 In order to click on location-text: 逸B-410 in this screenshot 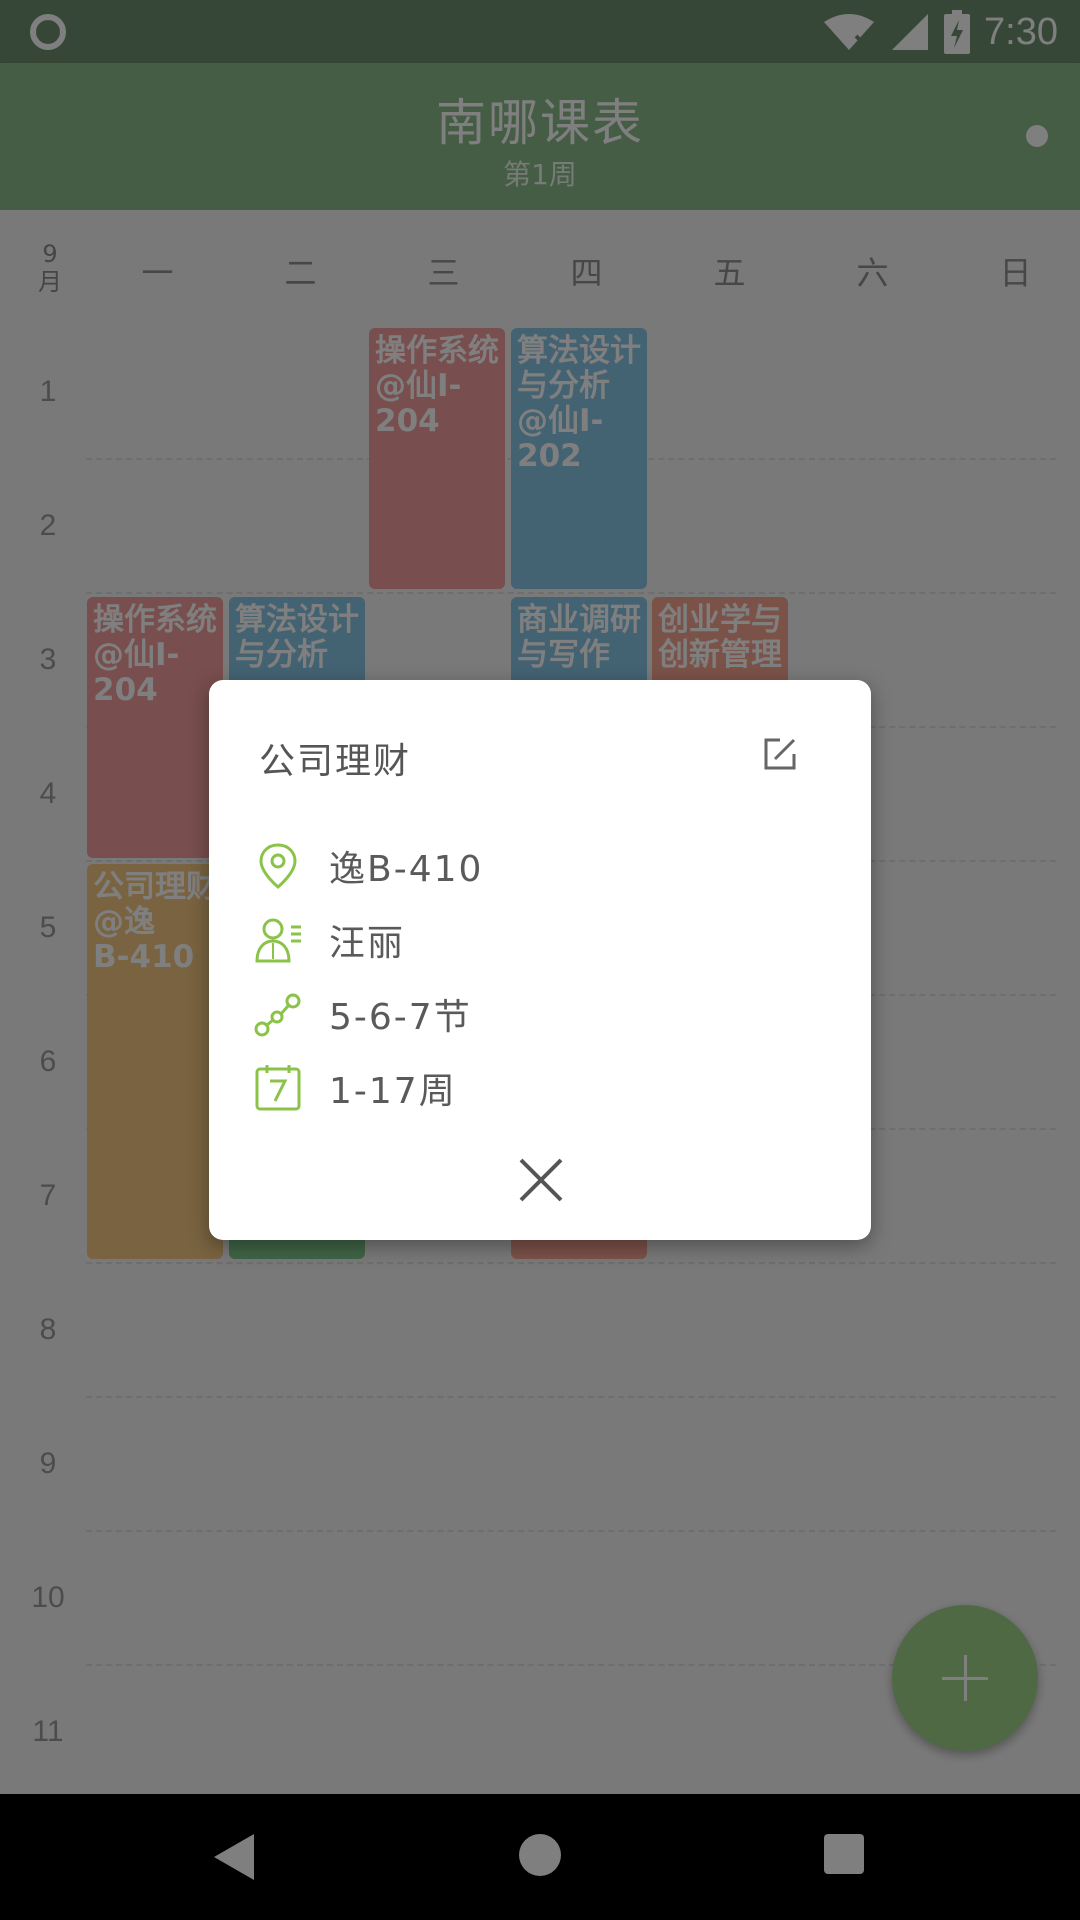, I will do `click(406, 869)`.